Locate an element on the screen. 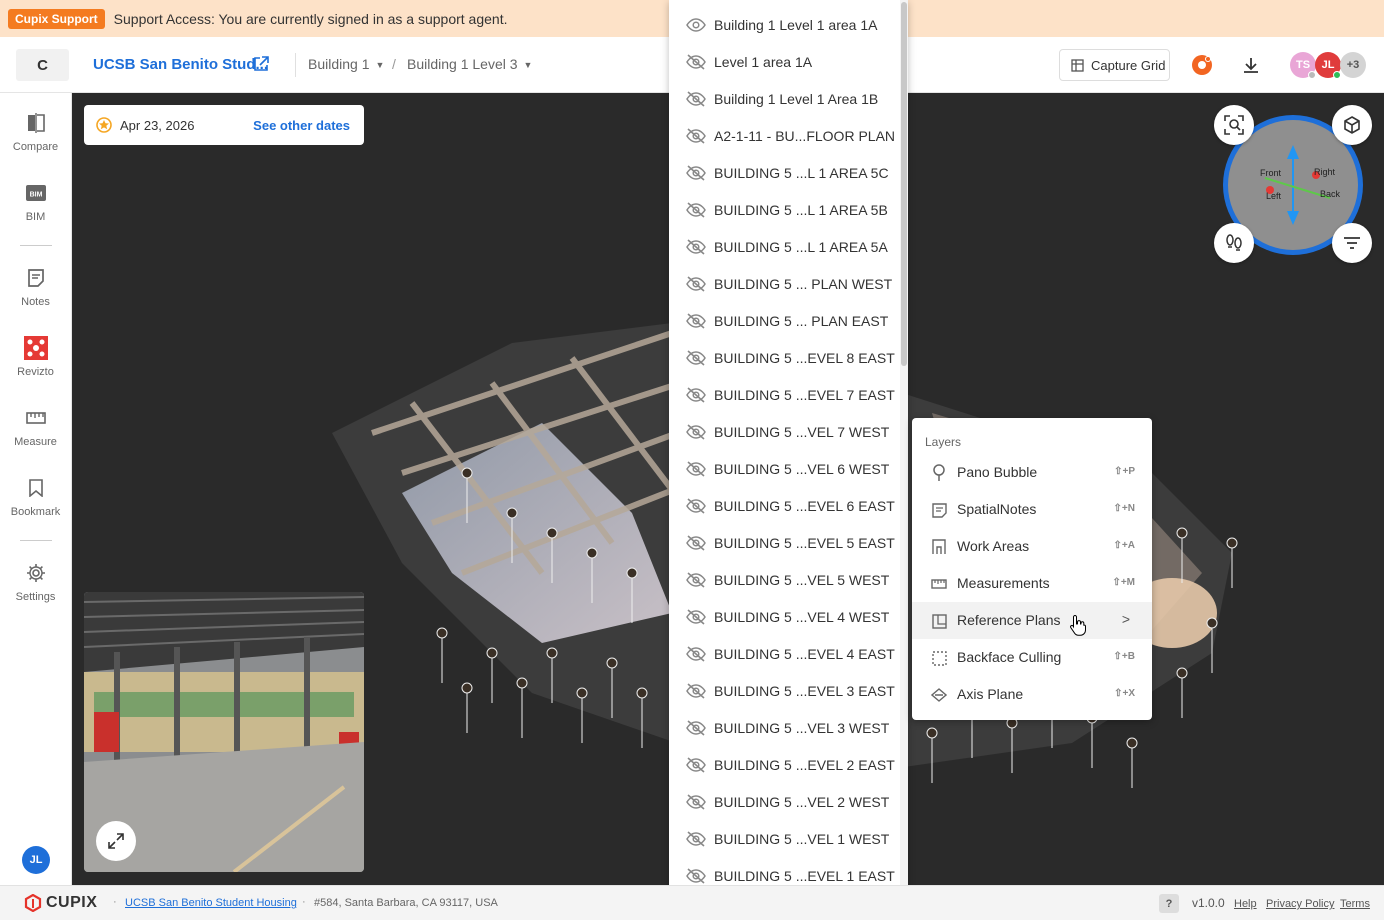 The image size is (1384, 920). reference-plan-item: BUILDING 5 ...EVEL 6 EAST is located at coordinates (784, 506).